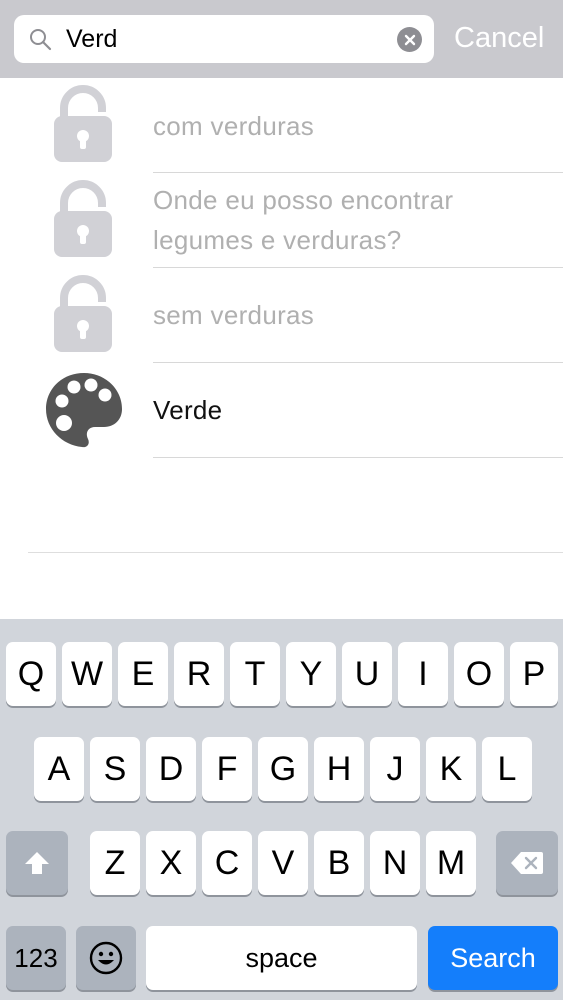 The image size is (563, 1000). What do you see at coordinates (36, 958) in the screenshot?
I see `numbers-key: 123` at bounding box center [36, 958].